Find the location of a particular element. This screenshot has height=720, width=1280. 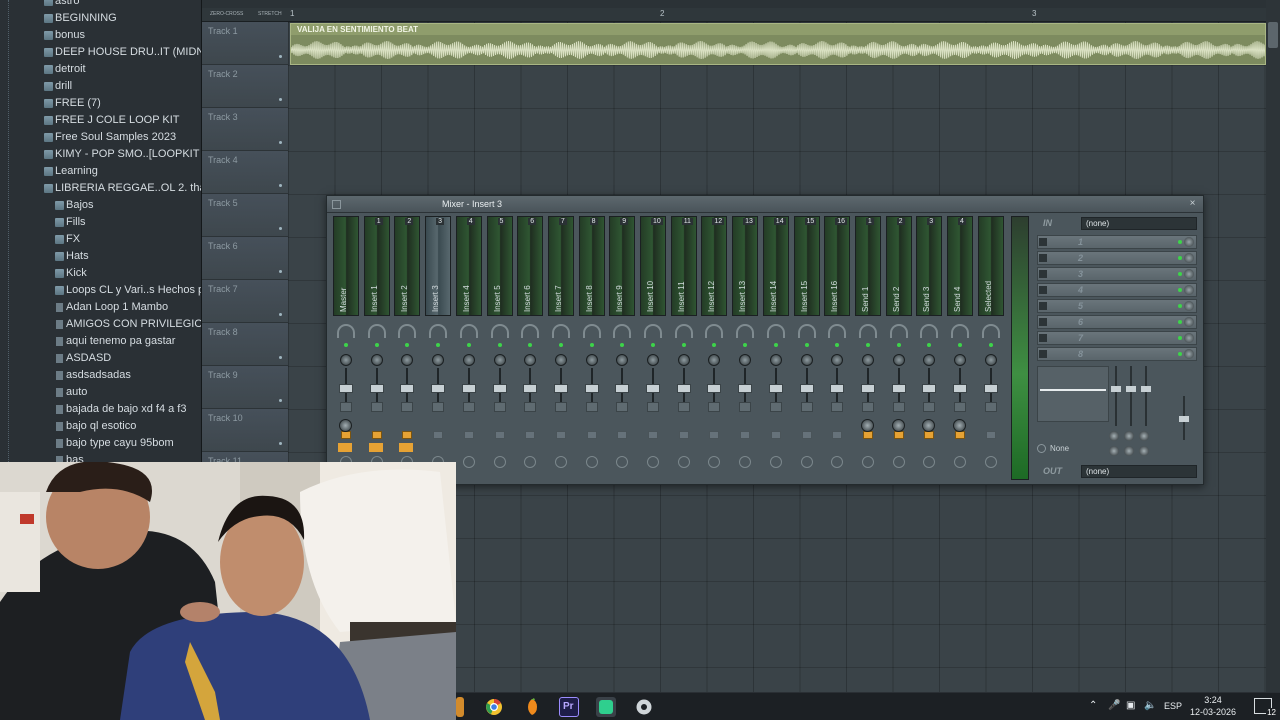

volume-icon: 🔈 is located at coordinates (1150, 705).